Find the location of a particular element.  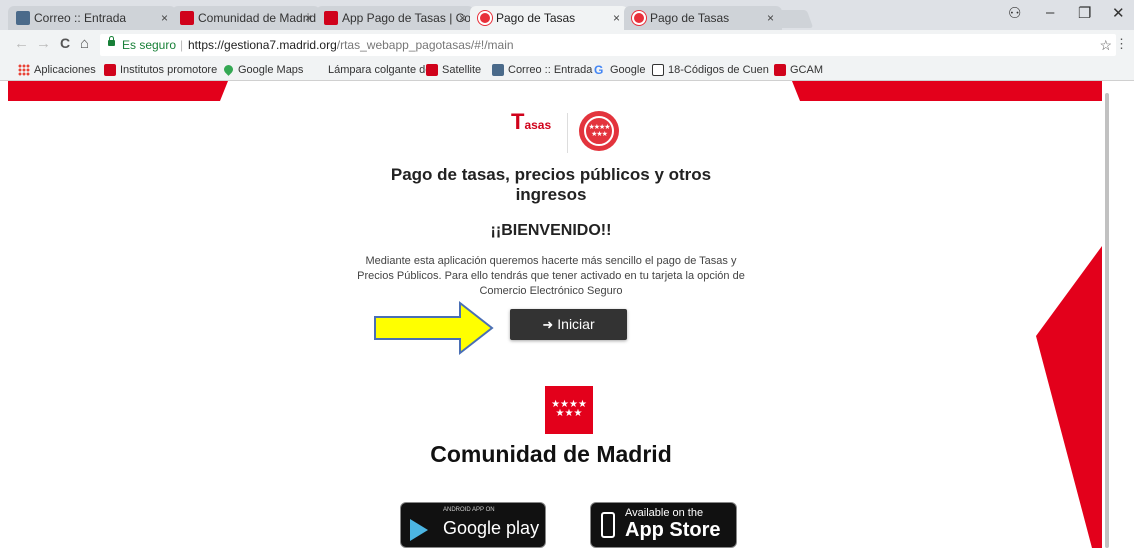

app-store-badge: Available on the App Store is located at coordinates (663, 525).